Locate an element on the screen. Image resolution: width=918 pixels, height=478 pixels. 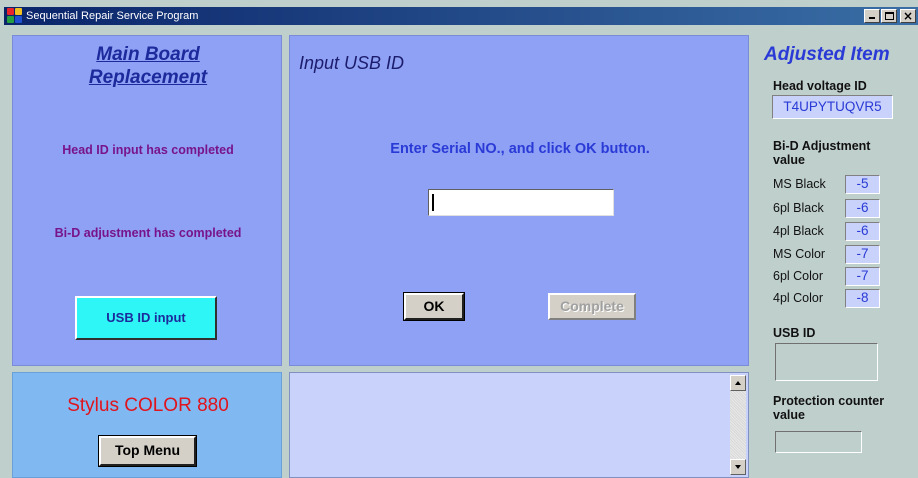
minimize-button is located at coordinates (872, 16).